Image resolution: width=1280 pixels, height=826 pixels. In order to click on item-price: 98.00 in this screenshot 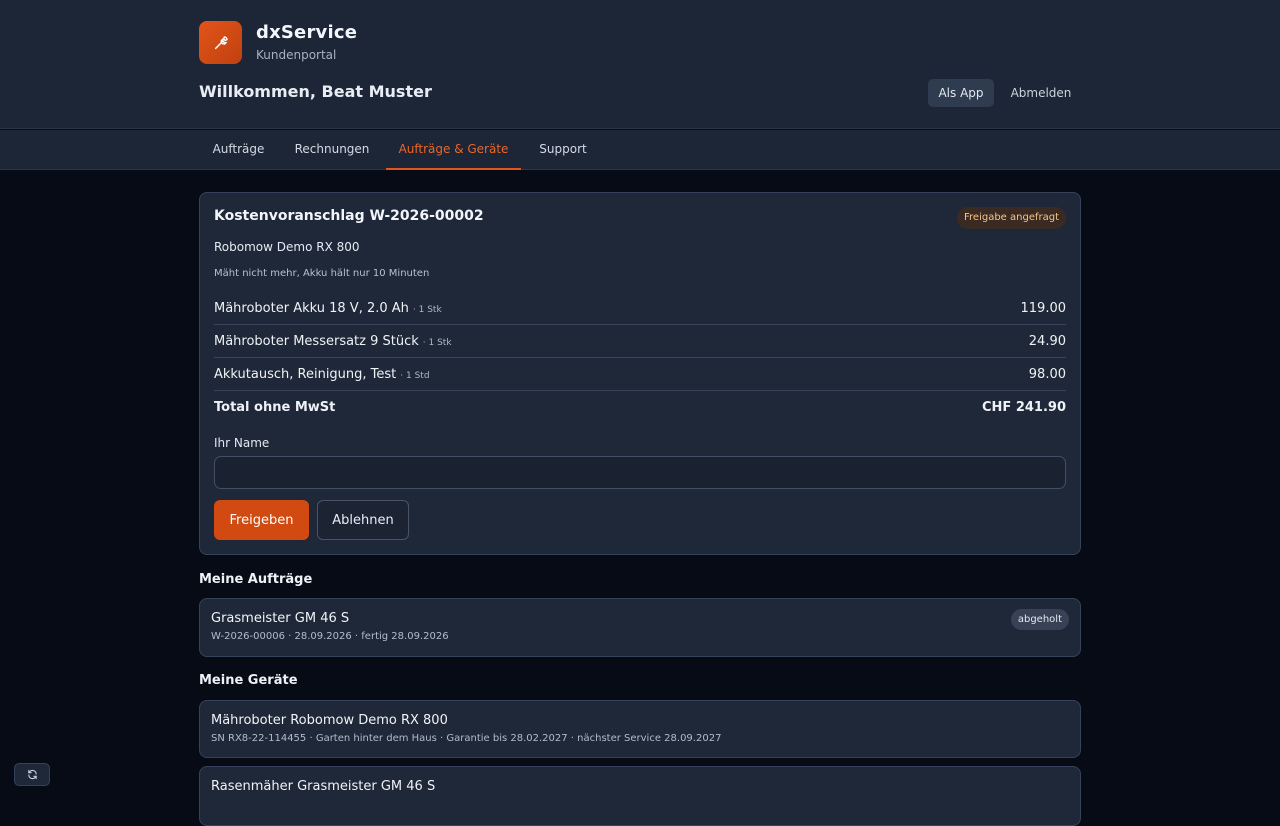, I will do `click(1047, 374)`.